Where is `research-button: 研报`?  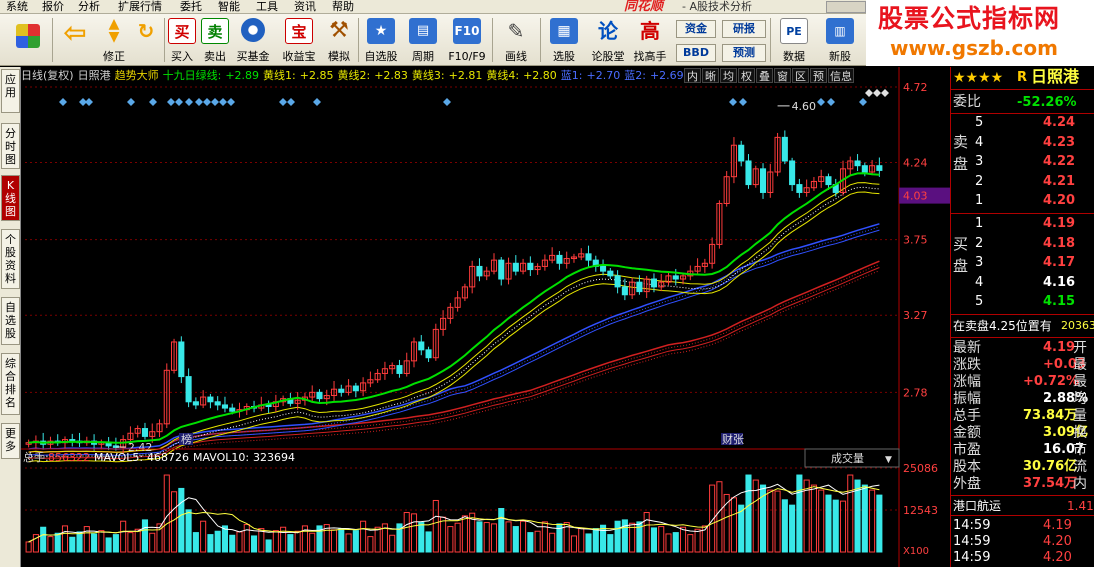
research-button: 研报 is located at coordinates (744, 29).